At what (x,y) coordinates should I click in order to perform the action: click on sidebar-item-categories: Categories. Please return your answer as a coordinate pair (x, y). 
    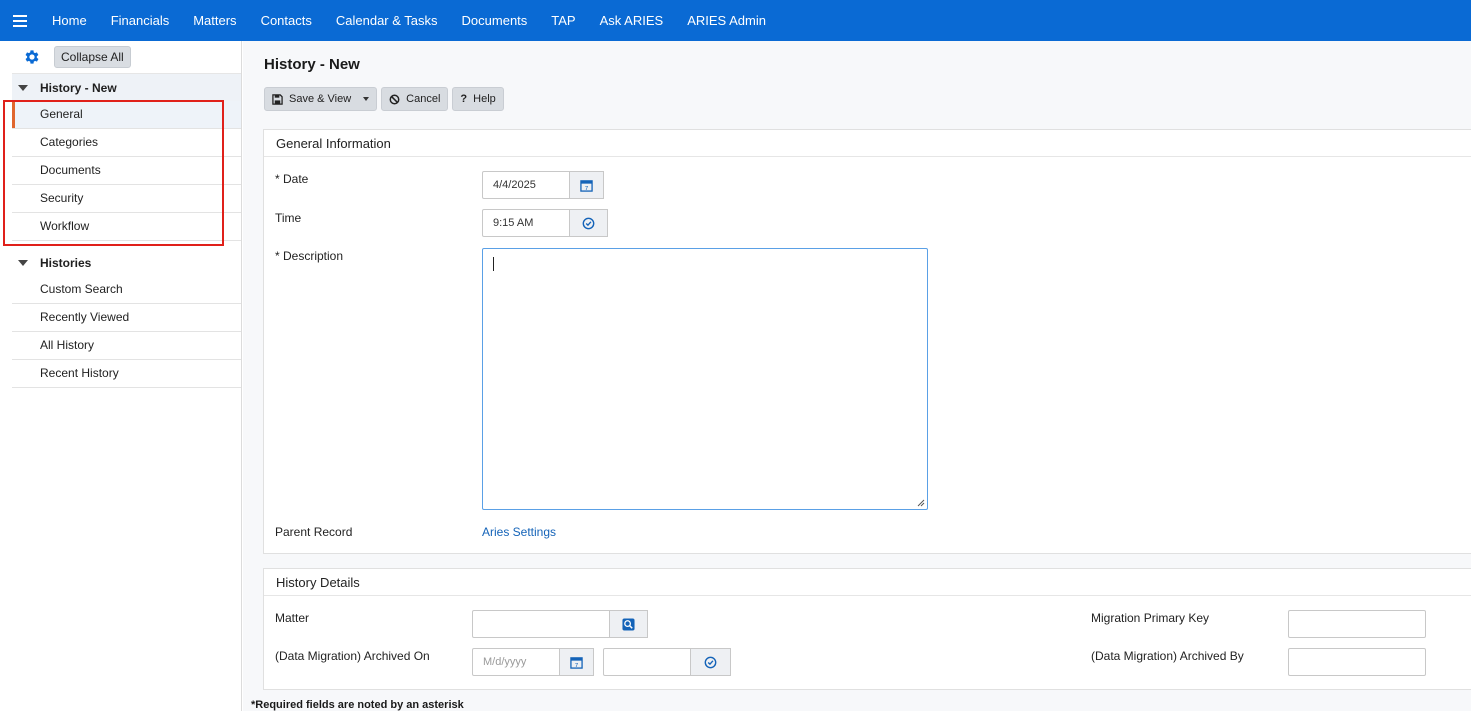
    Looking at the image, I should click on (126, 143).